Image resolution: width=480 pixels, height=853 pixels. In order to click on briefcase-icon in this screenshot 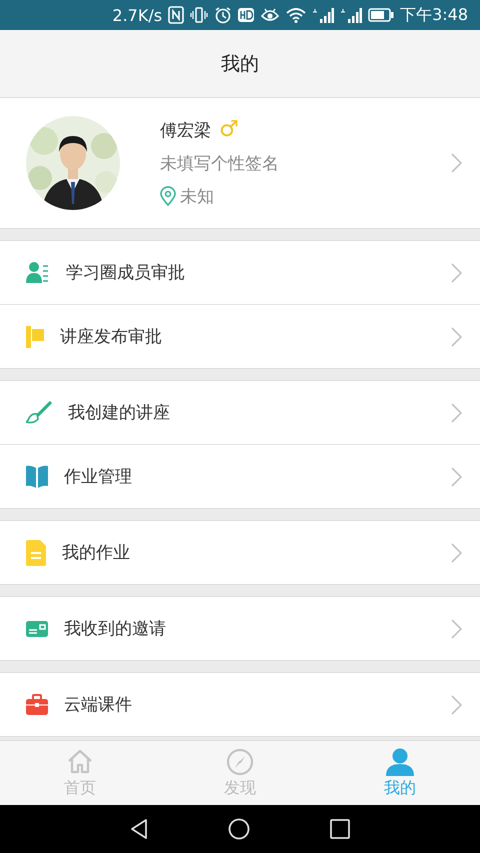, I will do `click(37, 705)`.